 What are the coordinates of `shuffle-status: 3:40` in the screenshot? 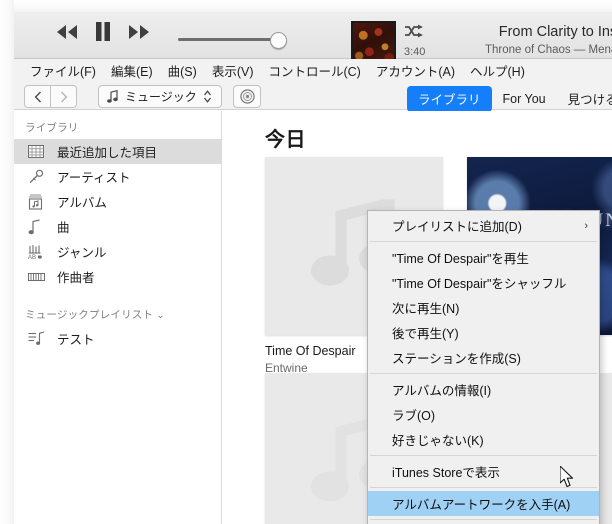 It's located at (425, 41).